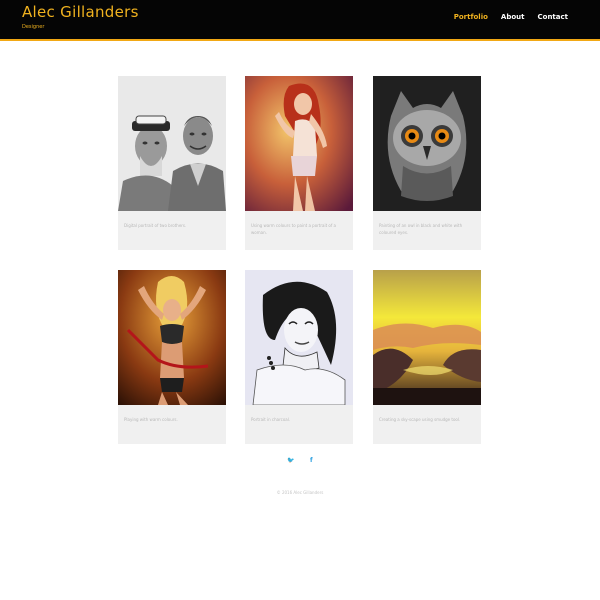 The height and width of the screenshot is (600, 600). I want to click on facebook-icon: f, so click(311, 460).